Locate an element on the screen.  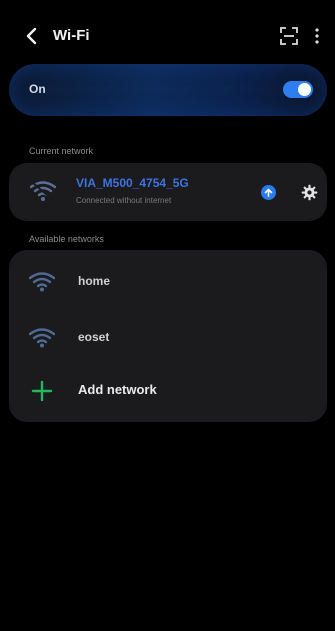
network-label: eoset is located at coordinates (94, 337).